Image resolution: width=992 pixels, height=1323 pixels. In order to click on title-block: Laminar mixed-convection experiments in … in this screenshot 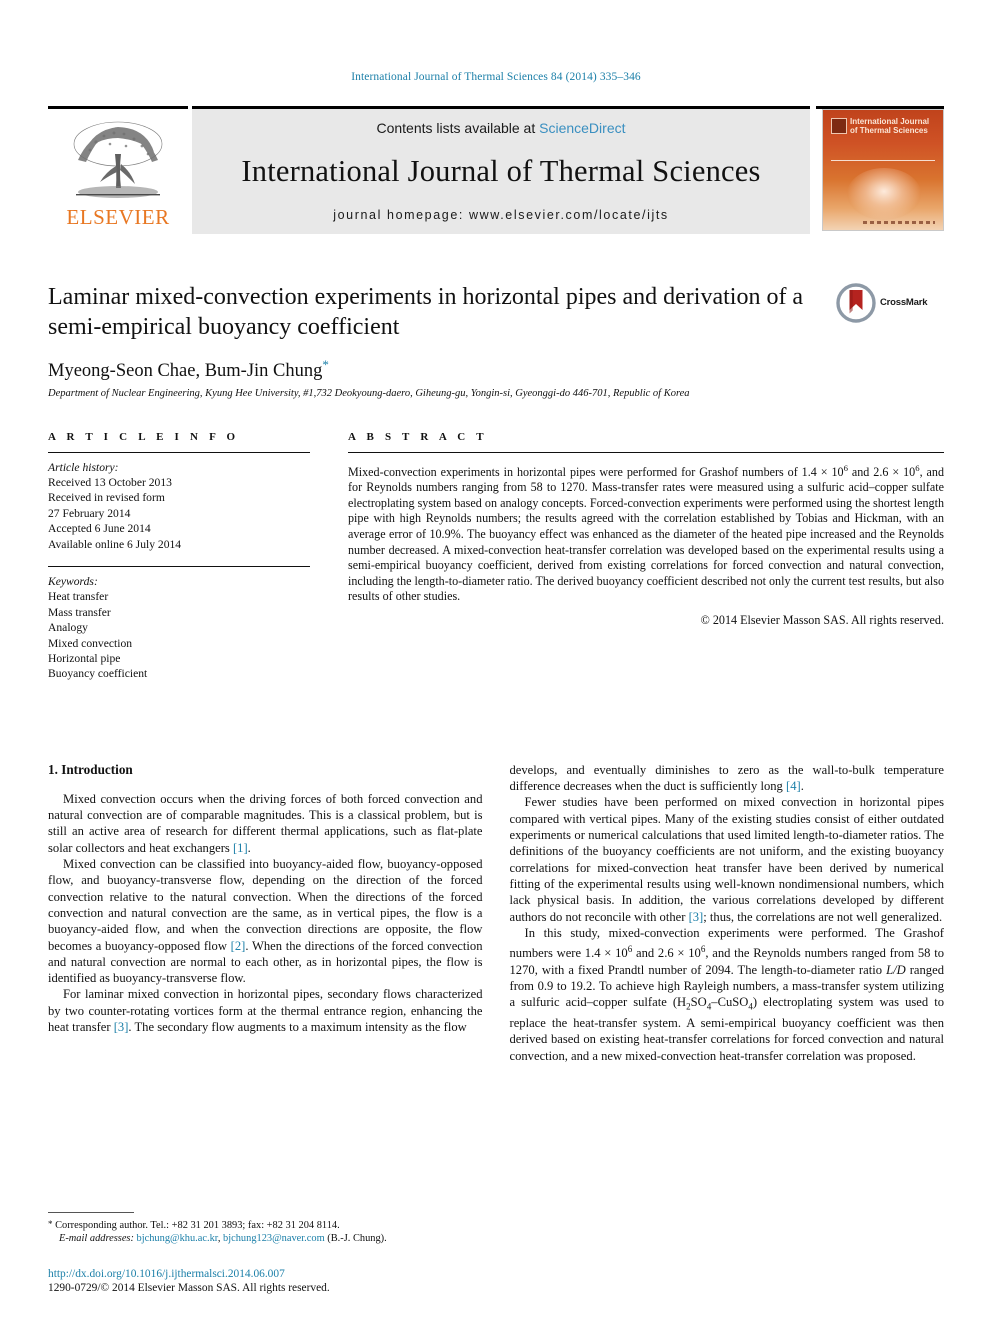, I will do `click(496, 341)`.